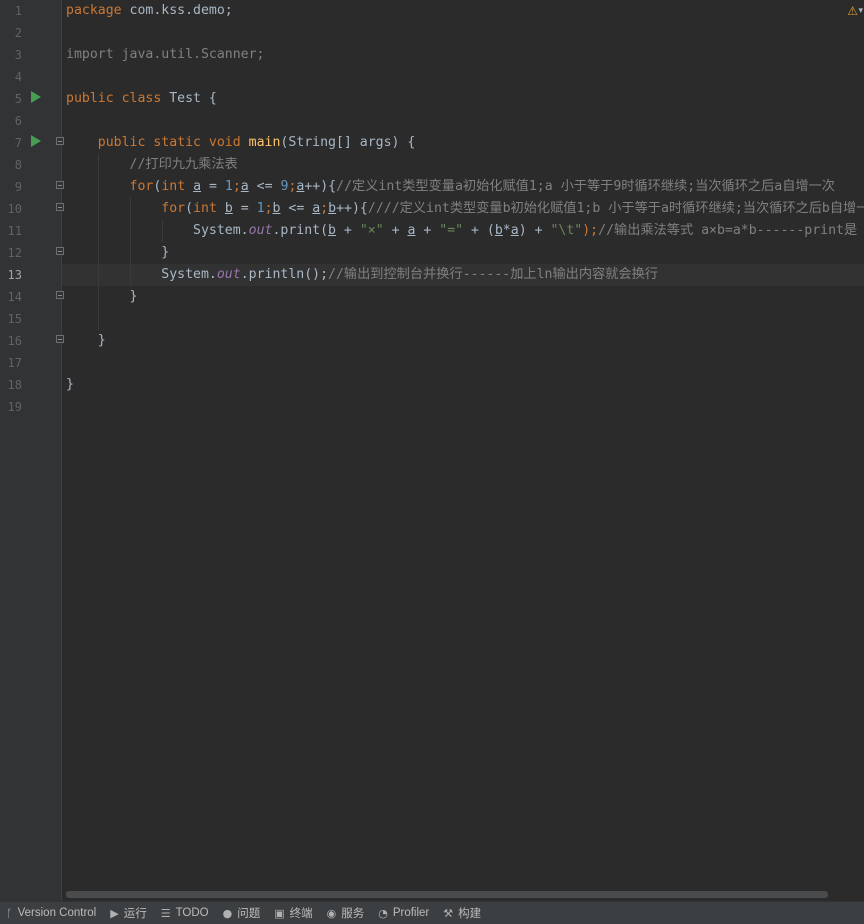 This screenshot has width=864, height=924. What do you see at coordinates (470, 914) in the screenshot?
I see `button-label: 构建` at bounding box center [470, 914].